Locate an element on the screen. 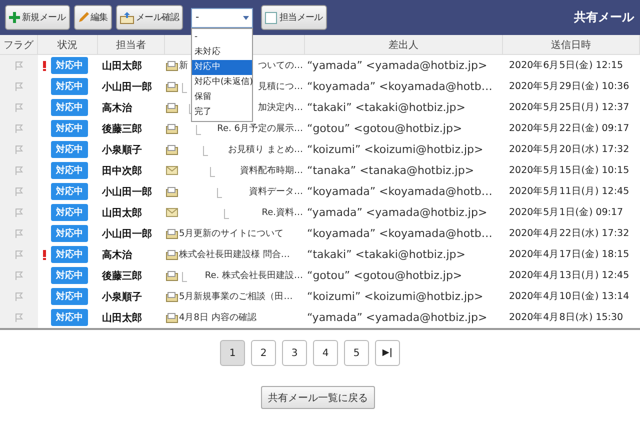 The image size is (640, 426). page-button: 4 is located at coordinates (325, 353).